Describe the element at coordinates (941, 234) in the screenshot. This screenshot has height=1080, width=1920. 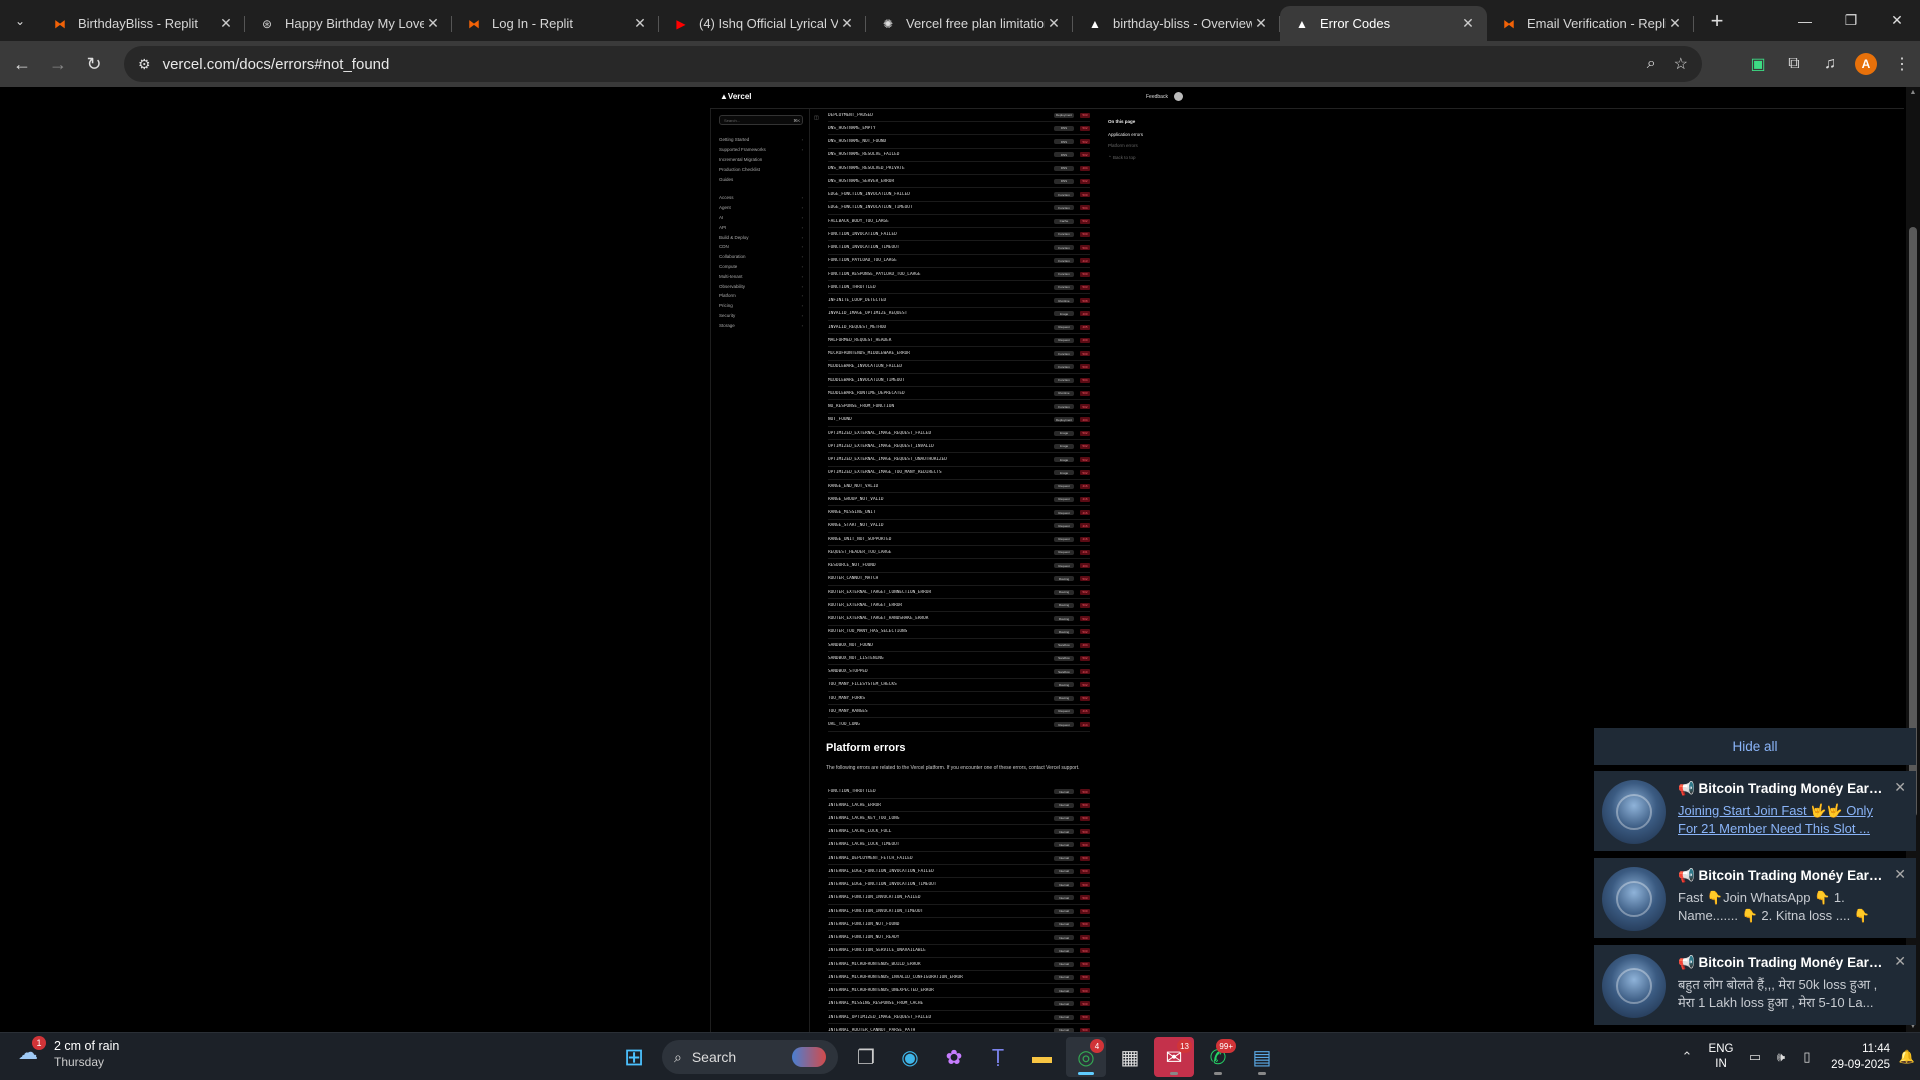
I see `error-code-name: FUNCTION_INVOCATION_FAILED` at that location.